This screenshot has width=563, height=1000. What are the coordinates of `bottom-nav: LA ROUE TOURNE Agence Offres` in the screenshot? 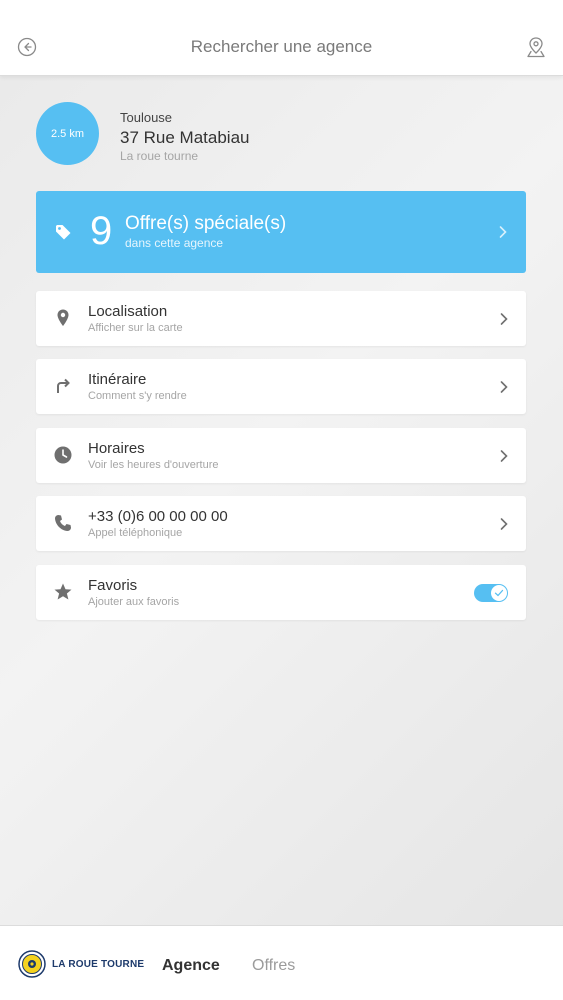 It's located at (281, 962).